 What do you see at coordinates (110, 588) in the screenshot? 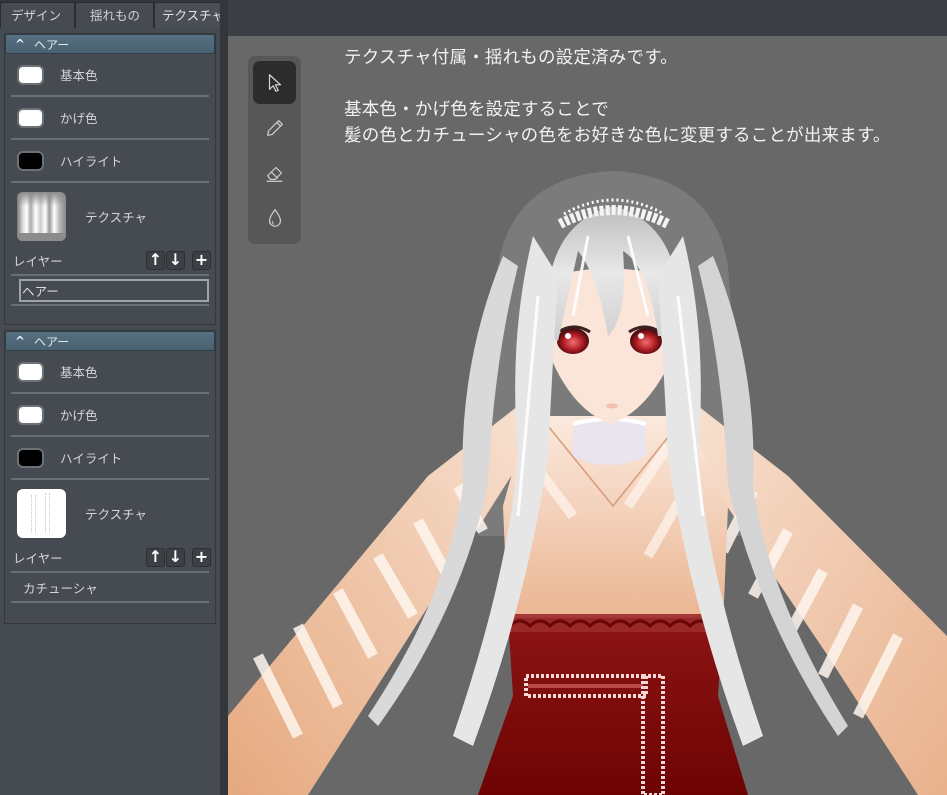
I see `layer-item: カチューシャ` at bounding box center [110, 588].